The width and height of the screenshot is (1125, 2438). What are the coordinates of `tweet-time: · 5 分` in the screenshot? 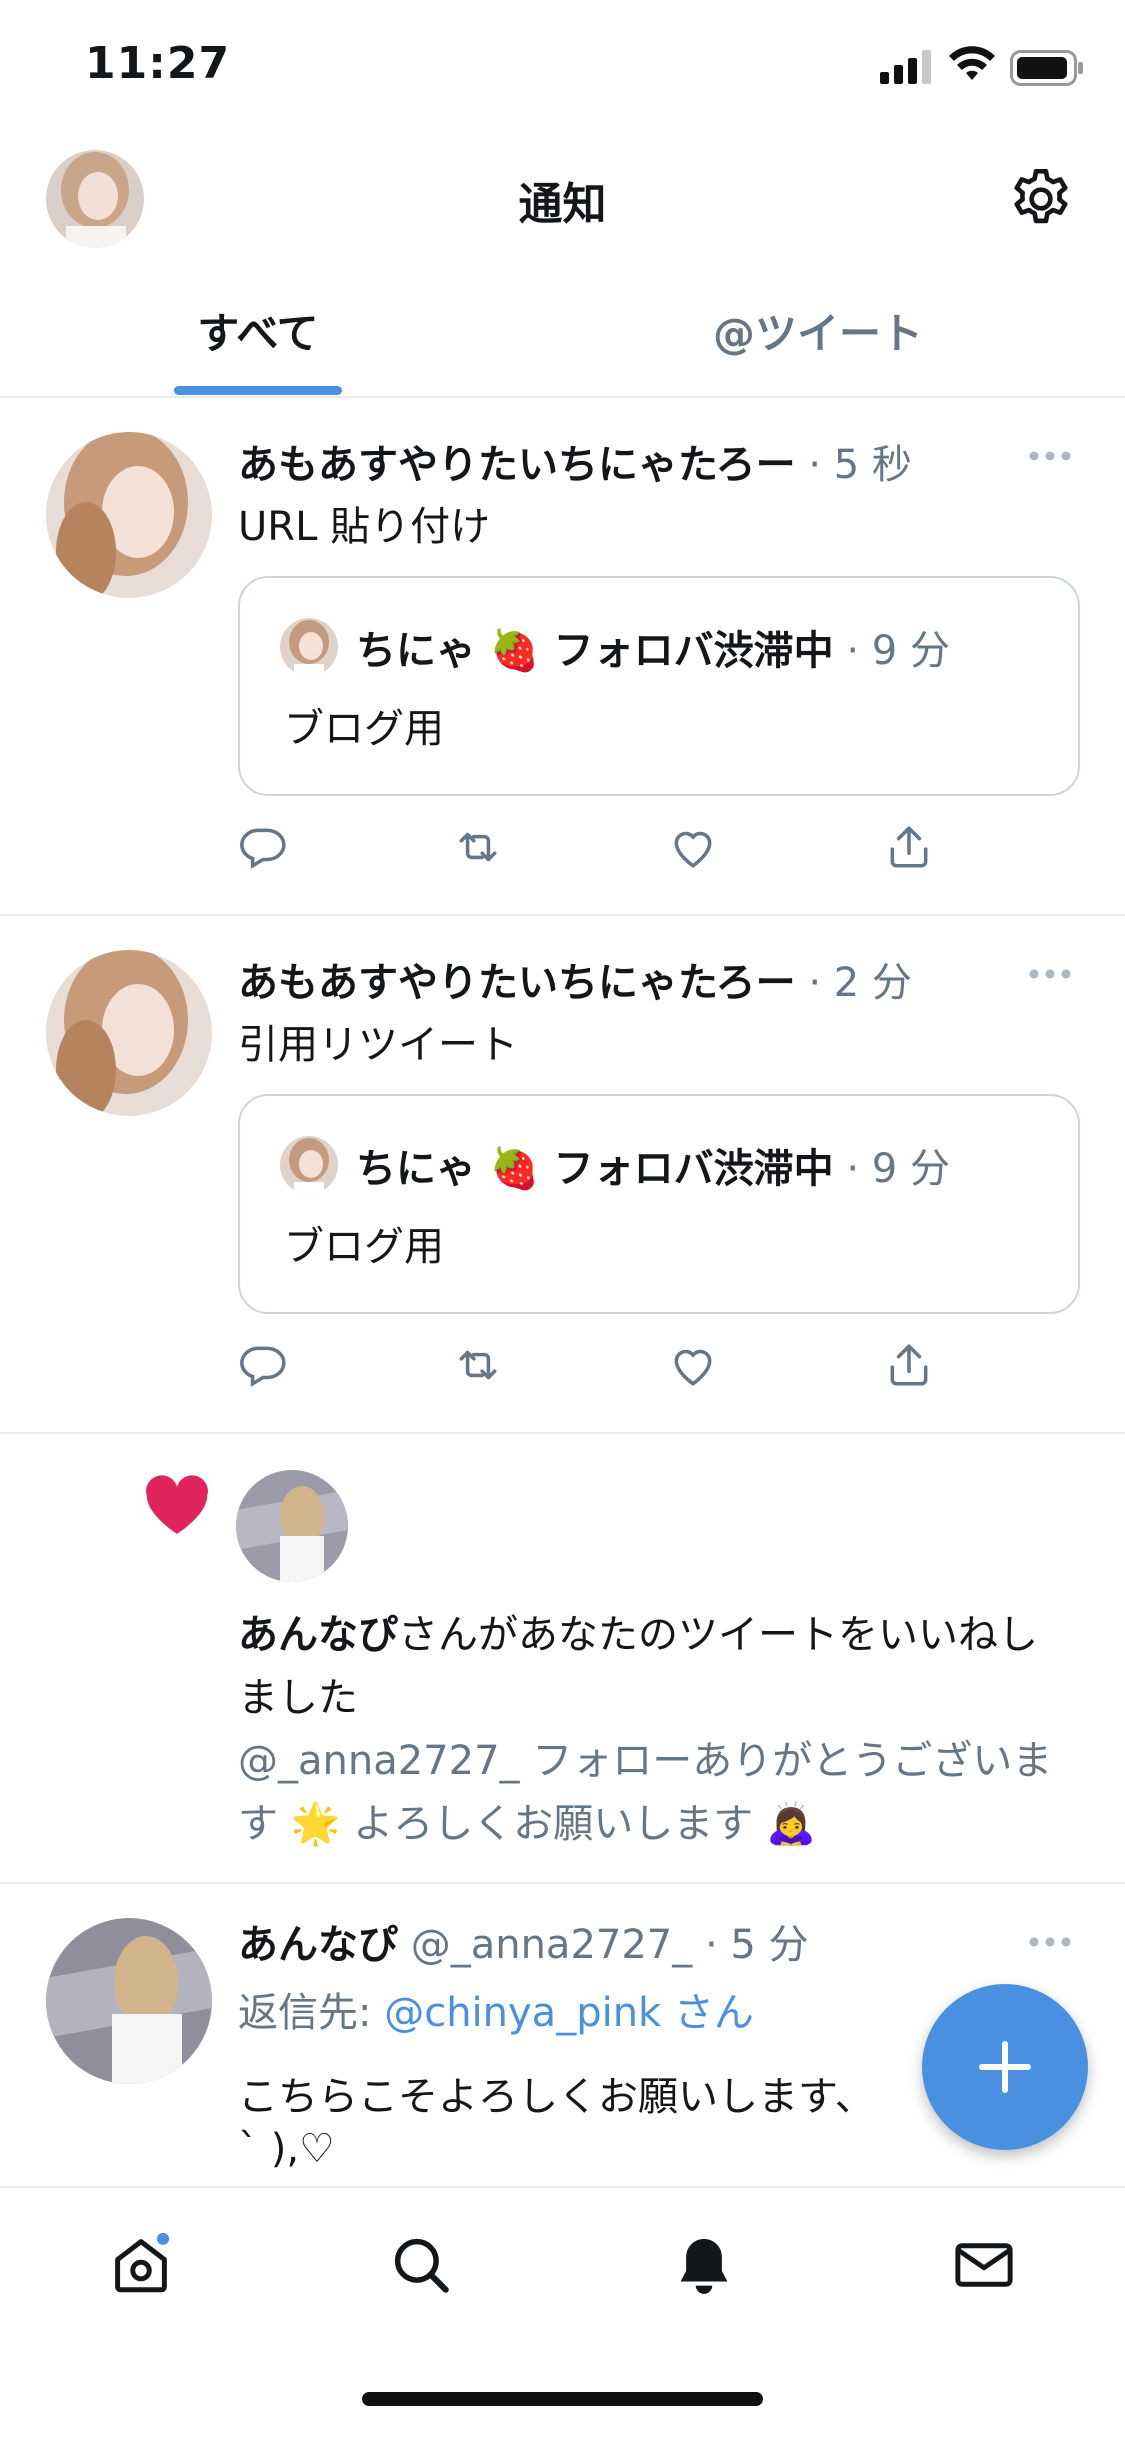 It's located at (756, 1945).